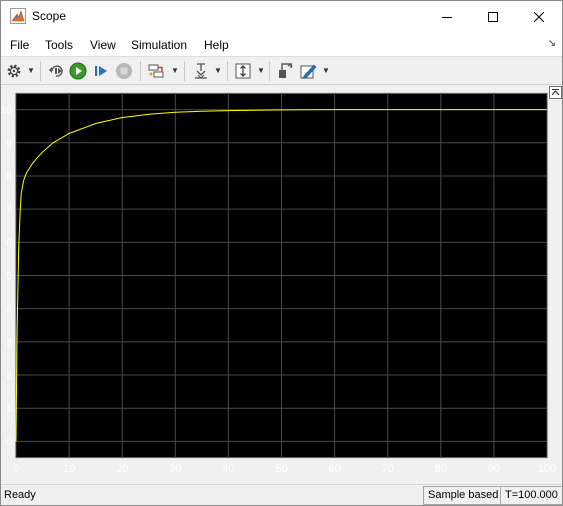 Image resolution: width=563 pixels, height=506 pixels. What do you see at coordinates (175, 469) in the screenshot?
I see `x-tick-label: 30` at bounding box center [175, 469].